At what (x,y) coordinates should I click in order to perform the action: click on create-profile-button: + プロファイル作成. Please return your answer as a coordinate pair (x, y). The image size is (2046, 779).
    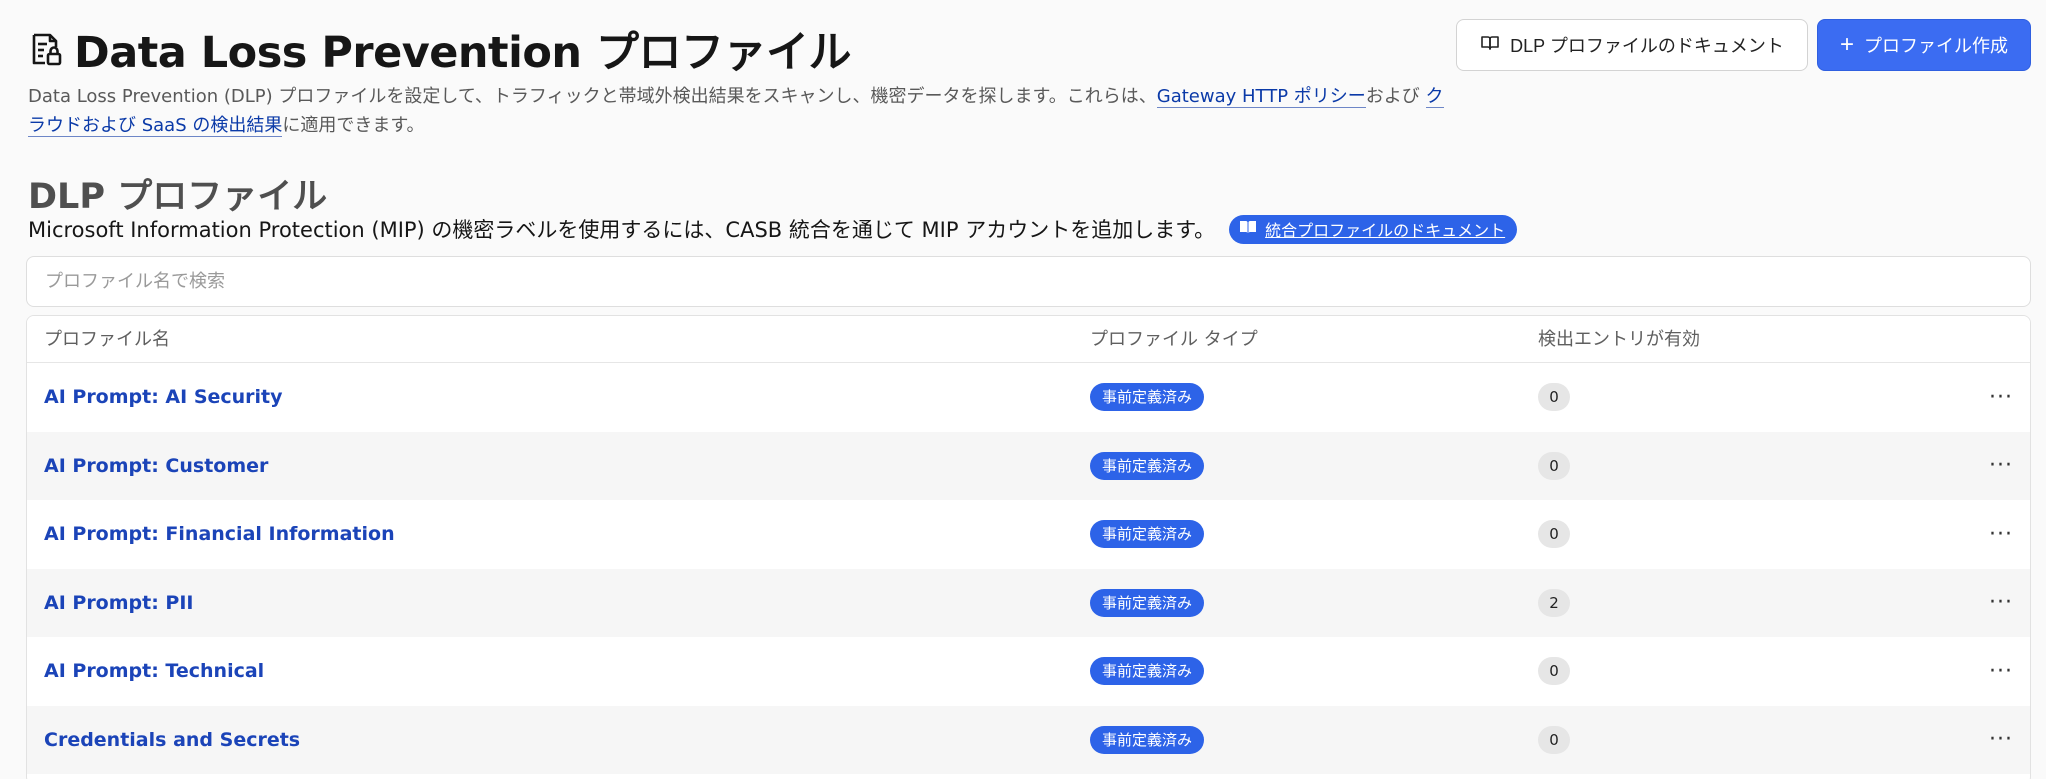
    Looking at the image, I should click on (1924, 45).